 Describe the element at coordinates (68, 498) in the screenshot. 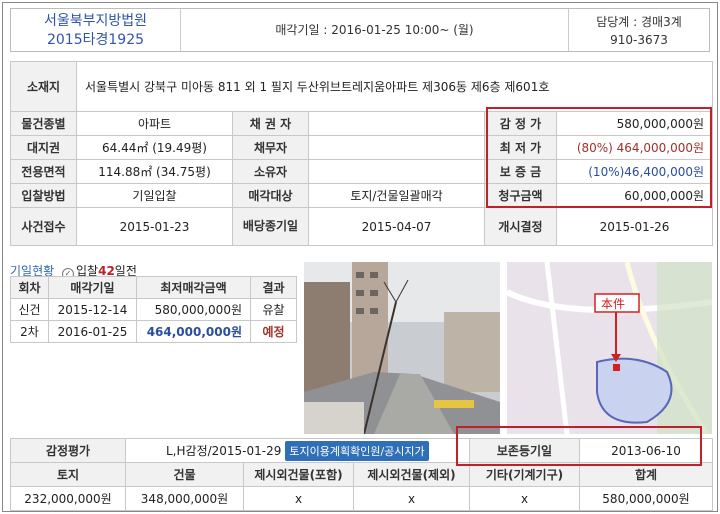

I see `land-value: 232,000,000원` at that location.